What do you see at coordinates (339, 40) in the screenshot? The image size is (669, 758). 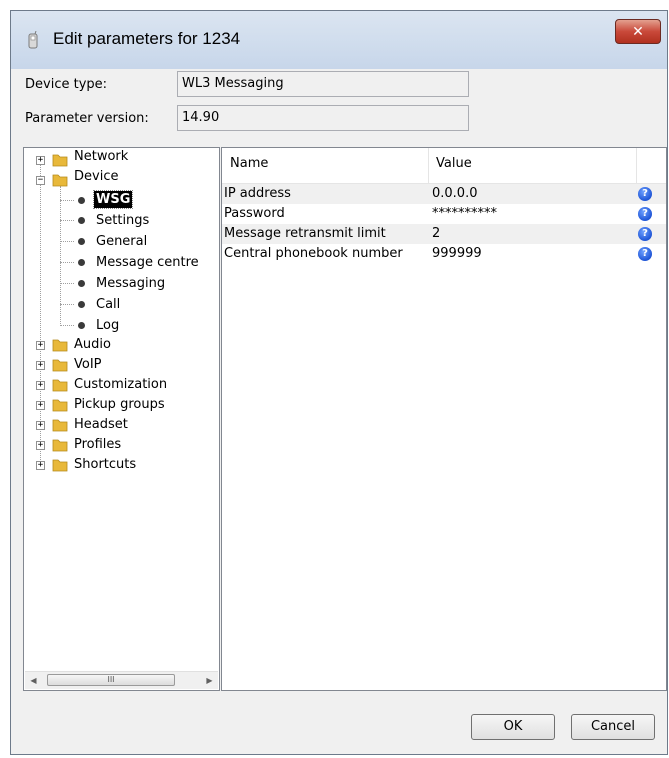 I see `title-bar: Edit parameters for 1234 ✕` at bounding box center [339, 40].